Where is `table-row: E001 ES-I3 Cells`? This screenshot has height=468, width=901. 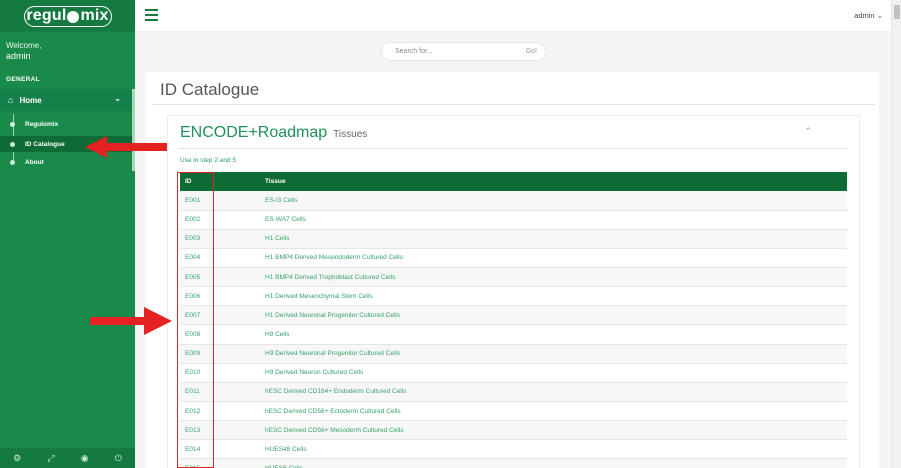 table-row: E001 ES-I3 Cells is located at coordinates (513, 201).